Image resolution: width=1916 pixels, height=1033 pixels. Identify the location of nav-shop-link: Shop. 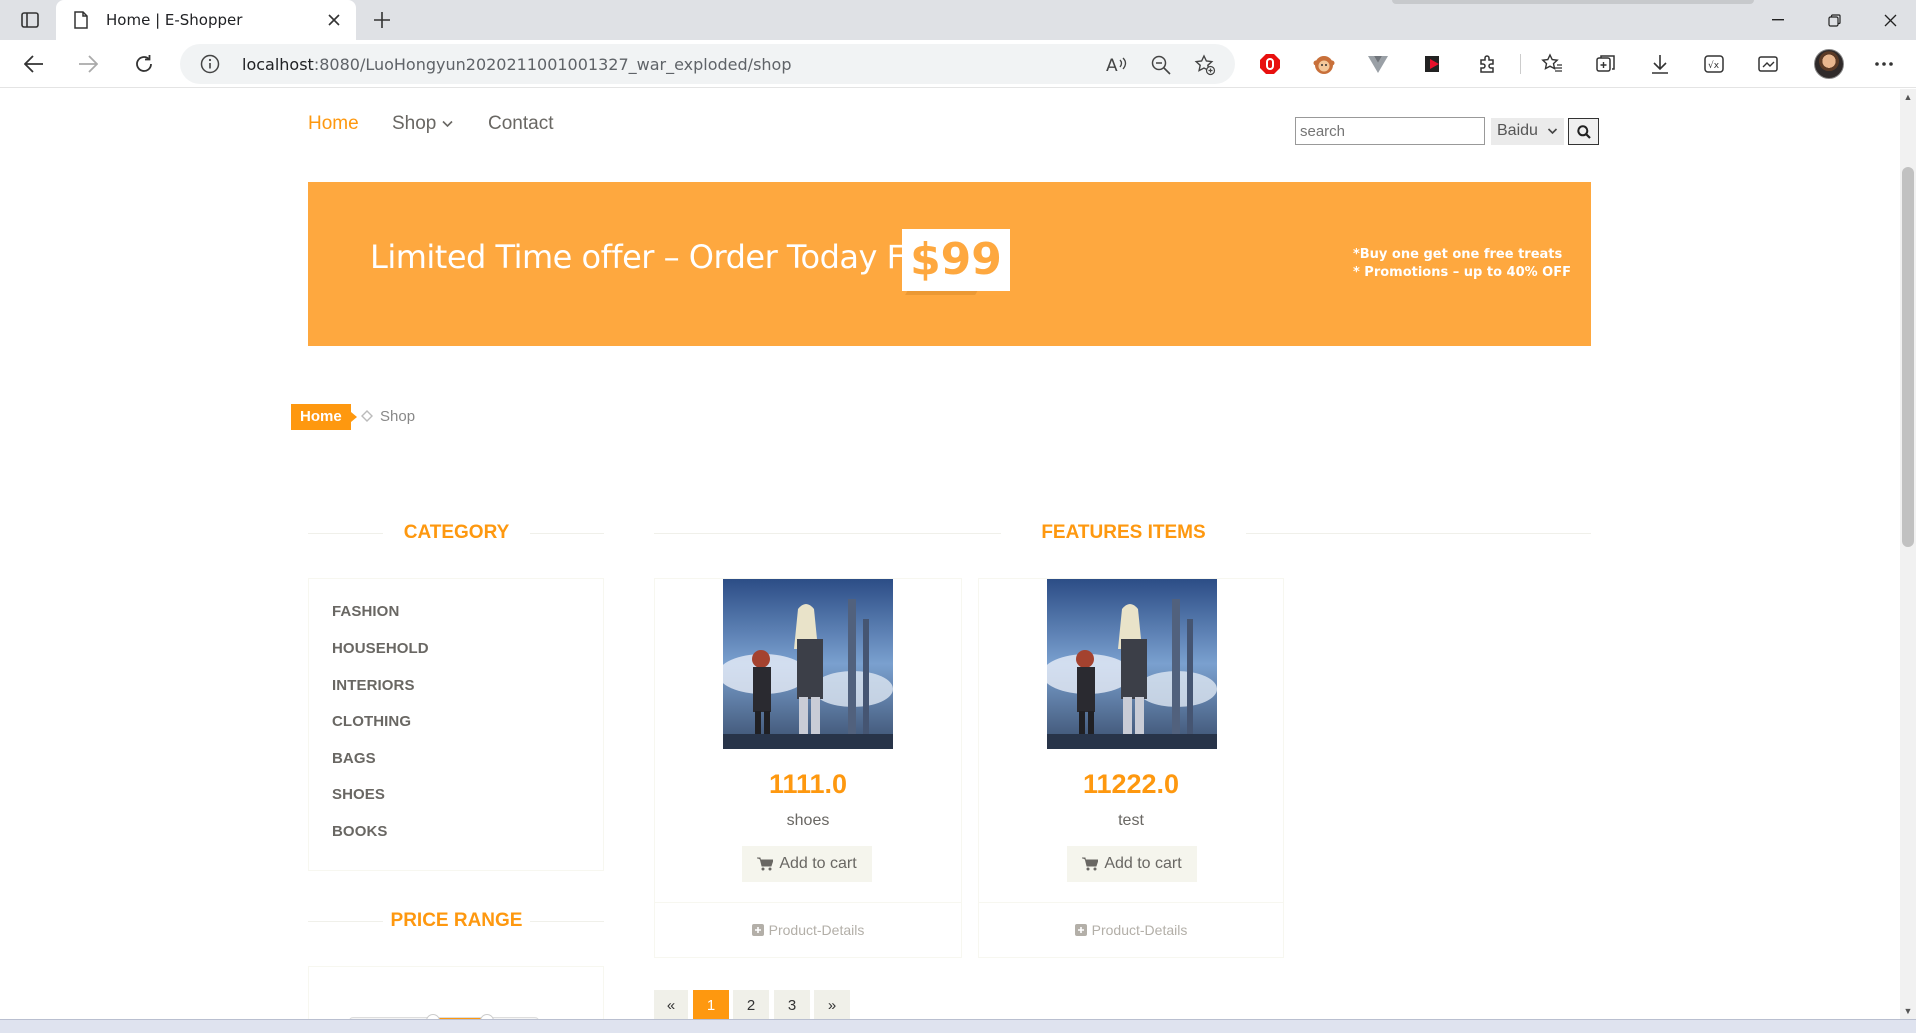
(422, 124).